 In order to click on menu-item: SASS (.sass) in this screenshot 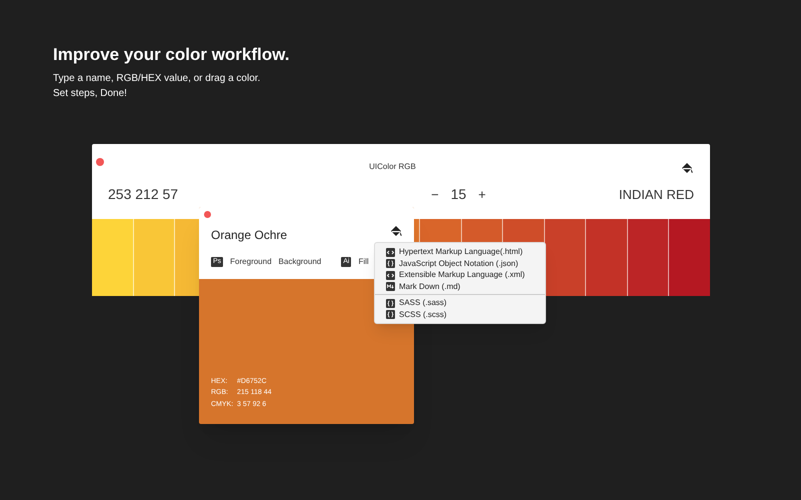, I will do `click(460, 303)`.